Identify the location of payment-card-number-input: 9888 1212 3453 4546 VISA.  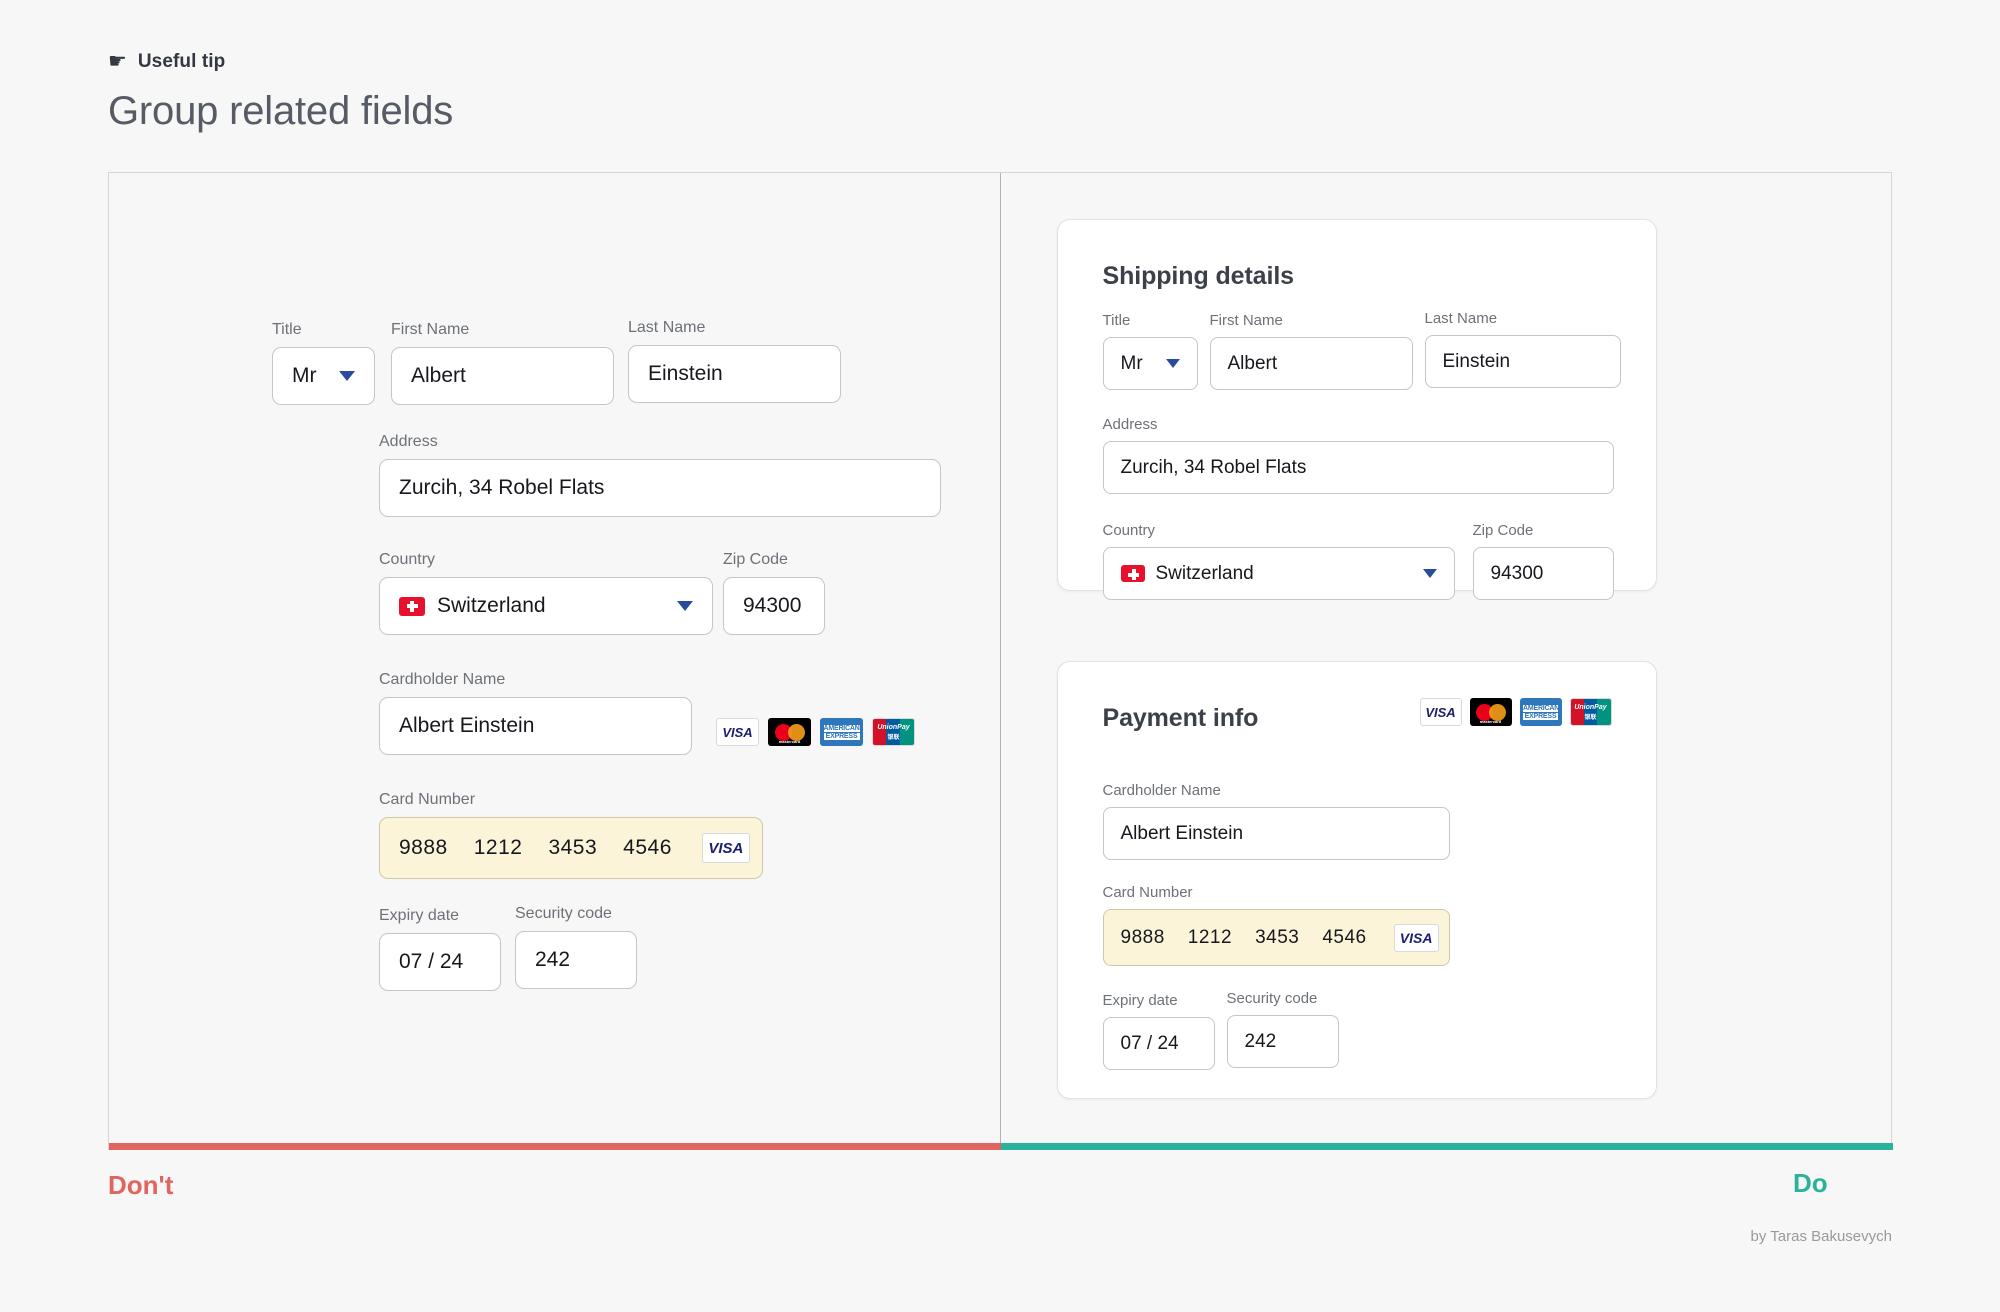
(1276, 937).